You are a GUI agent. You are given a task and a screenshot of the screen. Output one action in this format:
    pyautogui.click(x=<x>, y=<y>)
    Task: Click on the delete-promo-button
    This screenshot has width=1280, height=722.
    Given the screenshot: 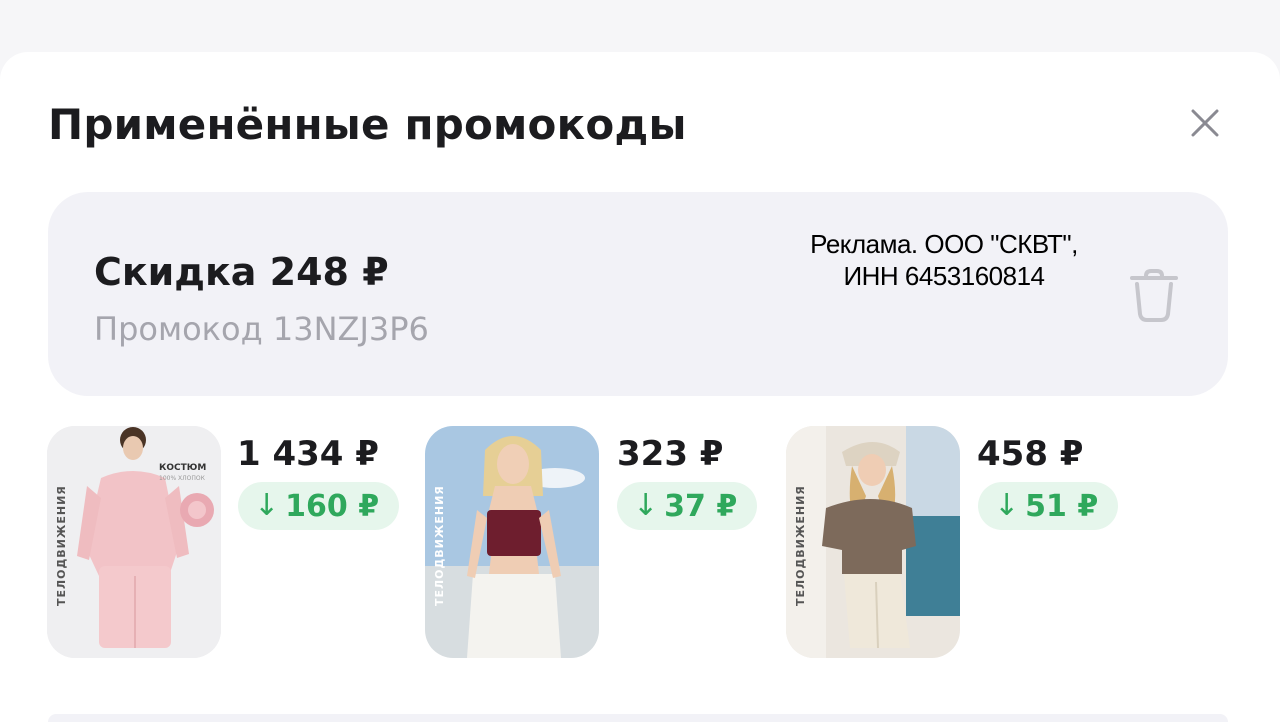 What is the action you would take?
    pyautogui.click(x=1154, y=296)
    